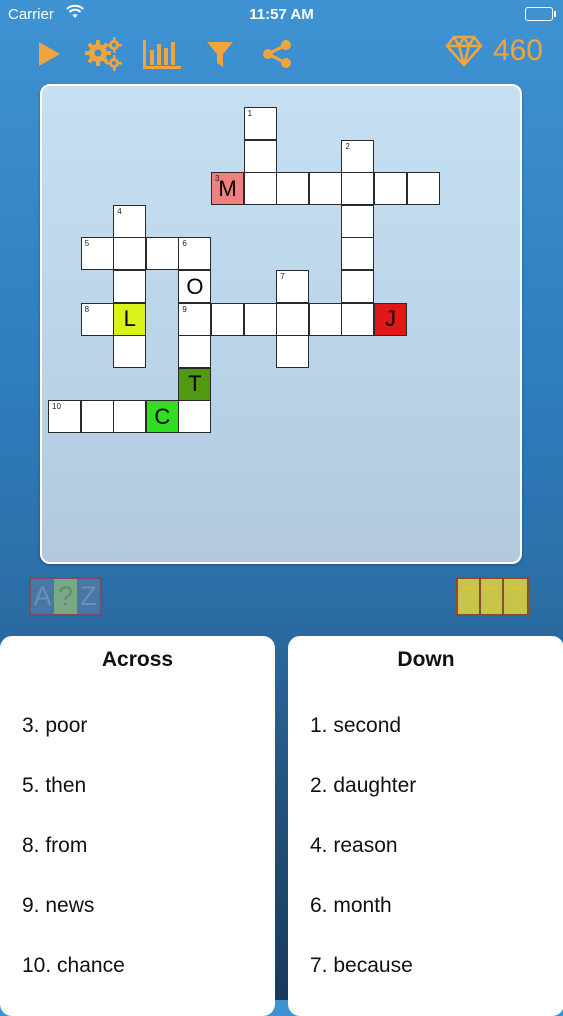 The image size is (563, 1016). Describe the element at coordinates (250, 113) in the screenshot. I see `clue-number: 1` at that location.